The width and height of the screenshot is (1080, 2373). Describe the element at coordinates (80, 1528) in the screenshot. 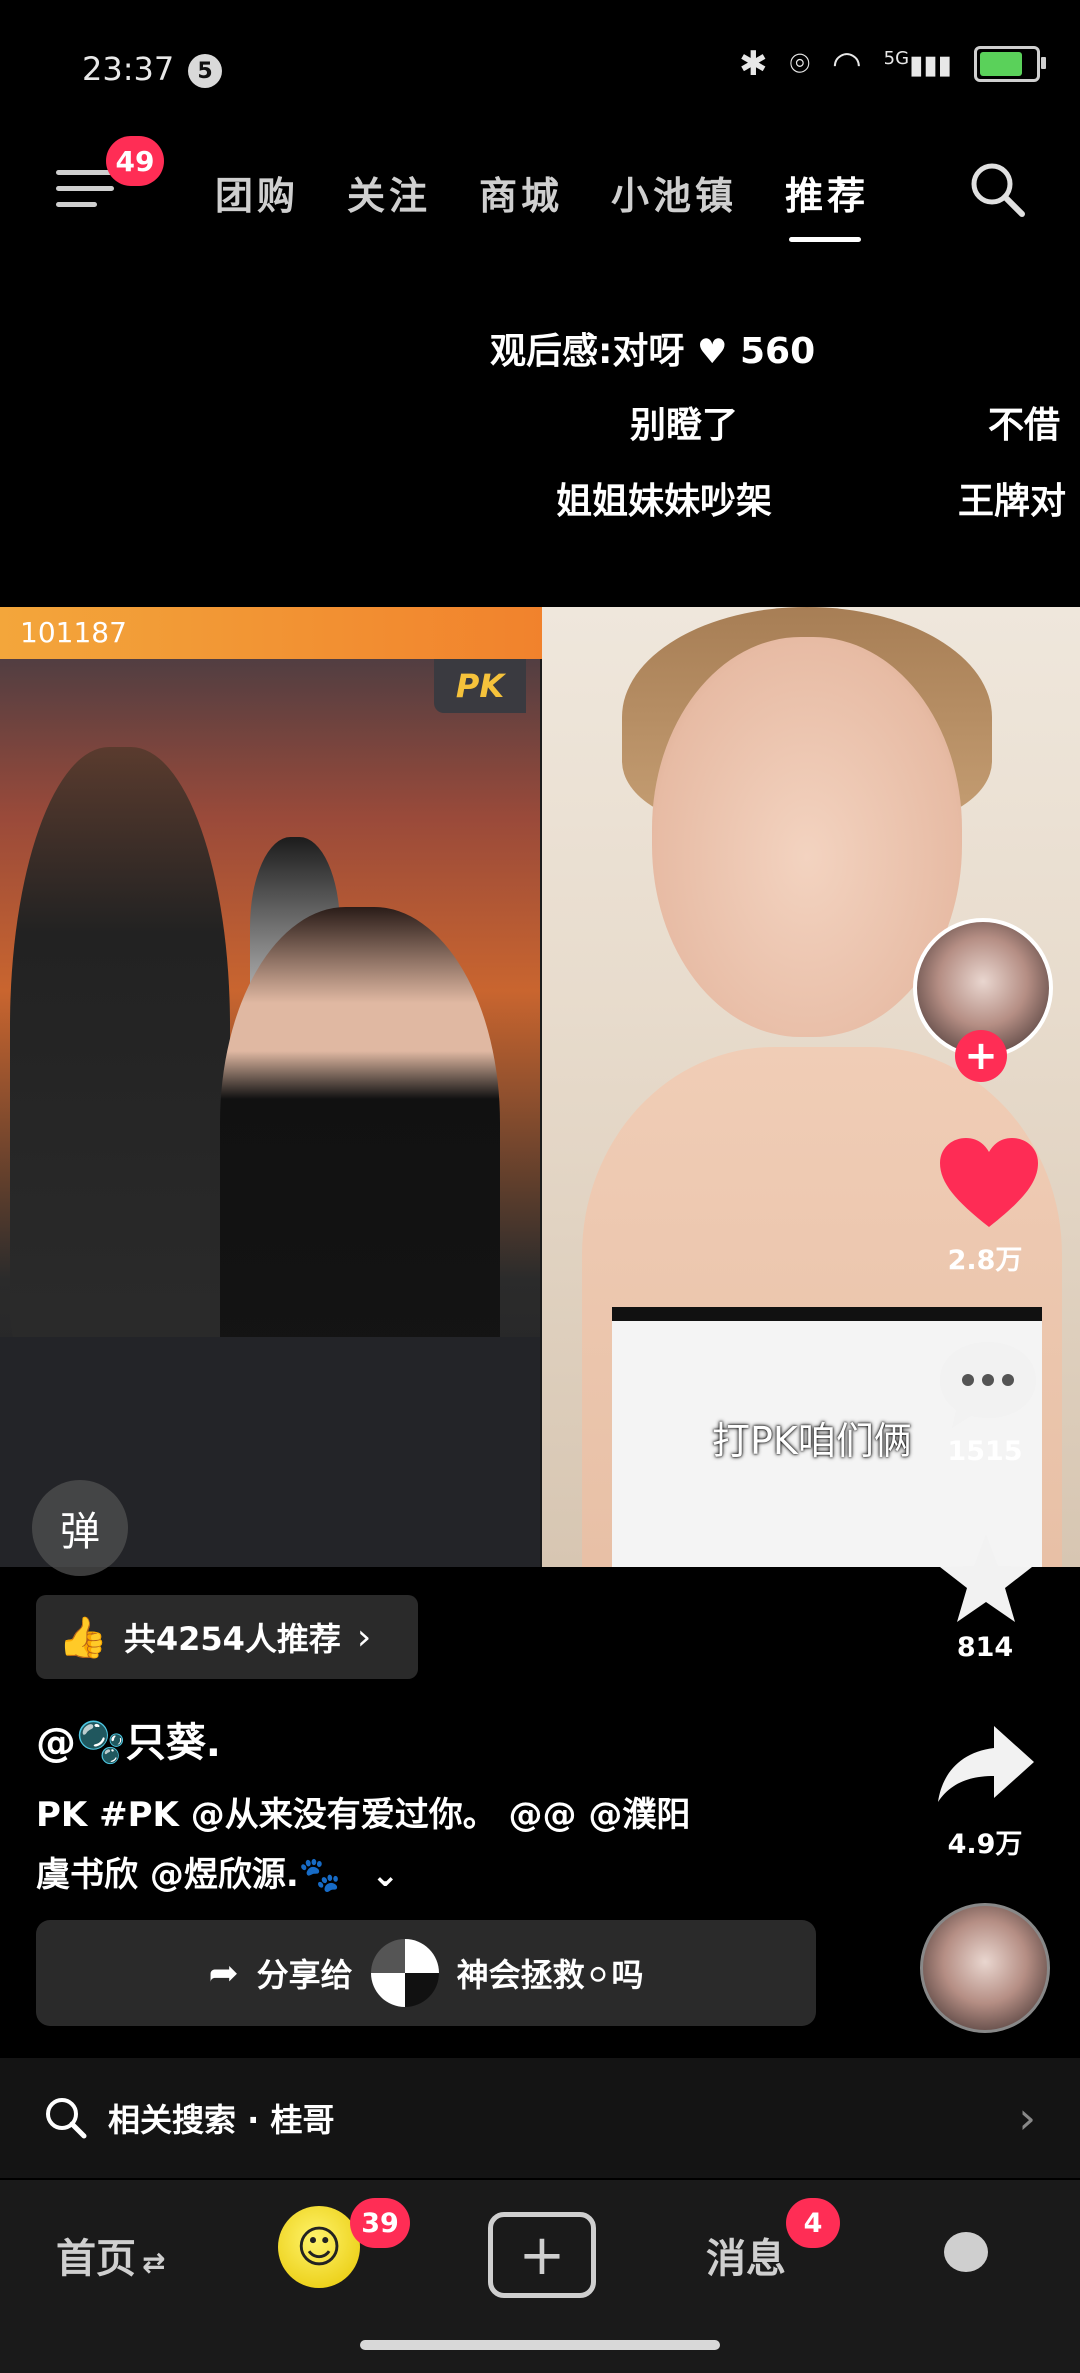

I see `danmaku-toggle-button: 弹` at that location.